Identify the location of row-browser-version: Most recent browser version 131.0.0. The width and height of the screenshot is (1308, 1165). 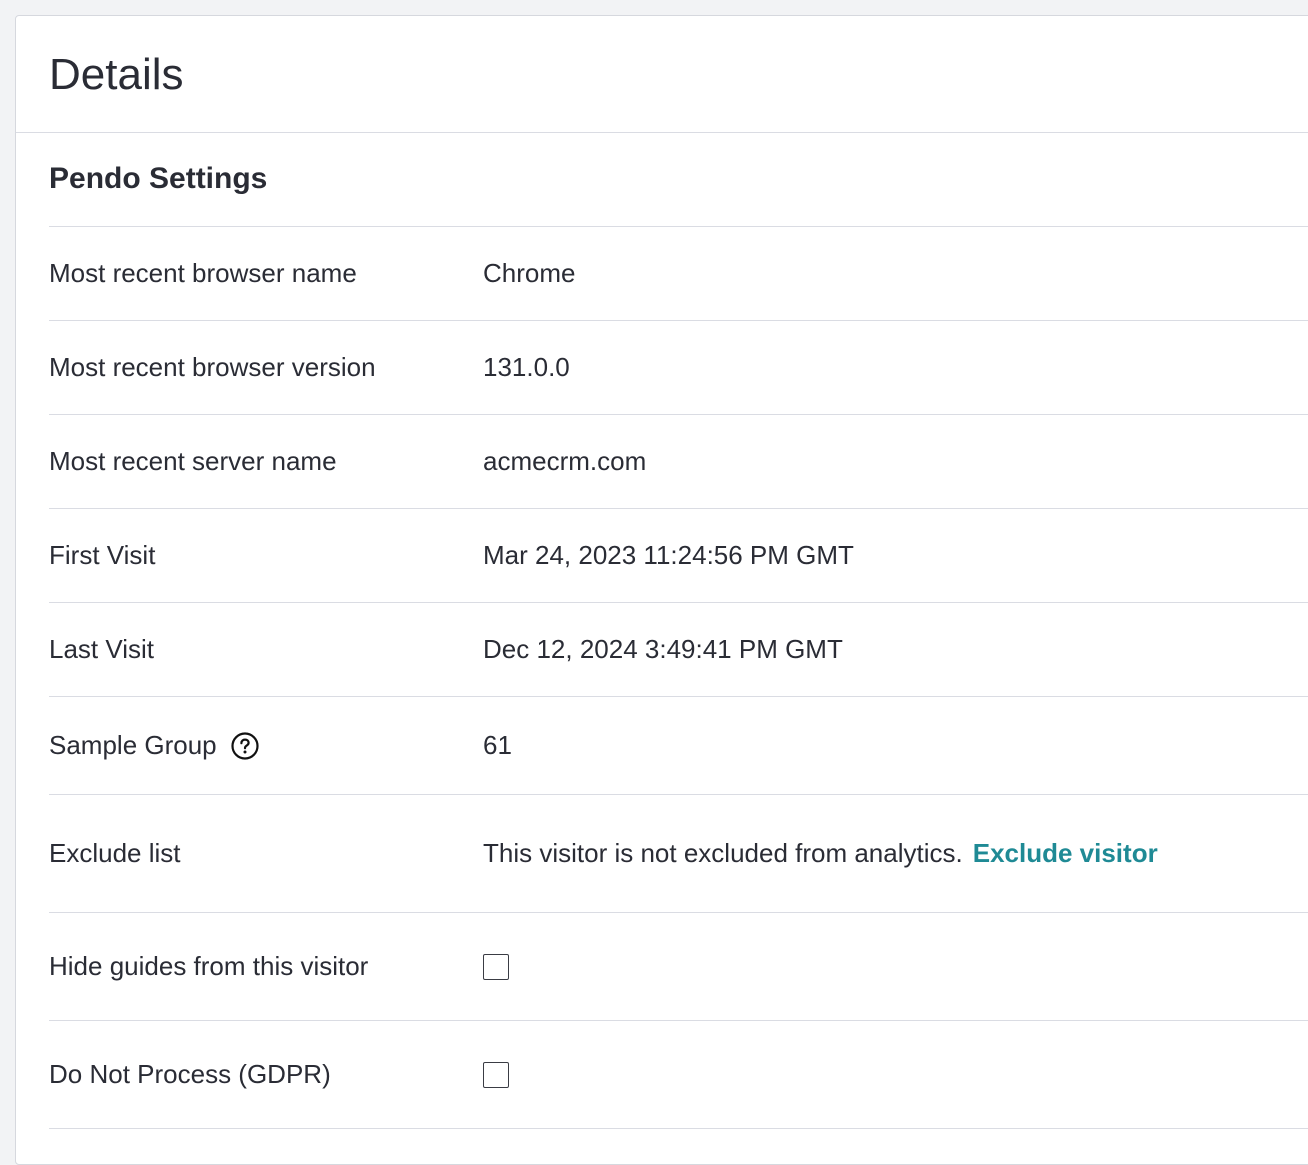
(678, 368).